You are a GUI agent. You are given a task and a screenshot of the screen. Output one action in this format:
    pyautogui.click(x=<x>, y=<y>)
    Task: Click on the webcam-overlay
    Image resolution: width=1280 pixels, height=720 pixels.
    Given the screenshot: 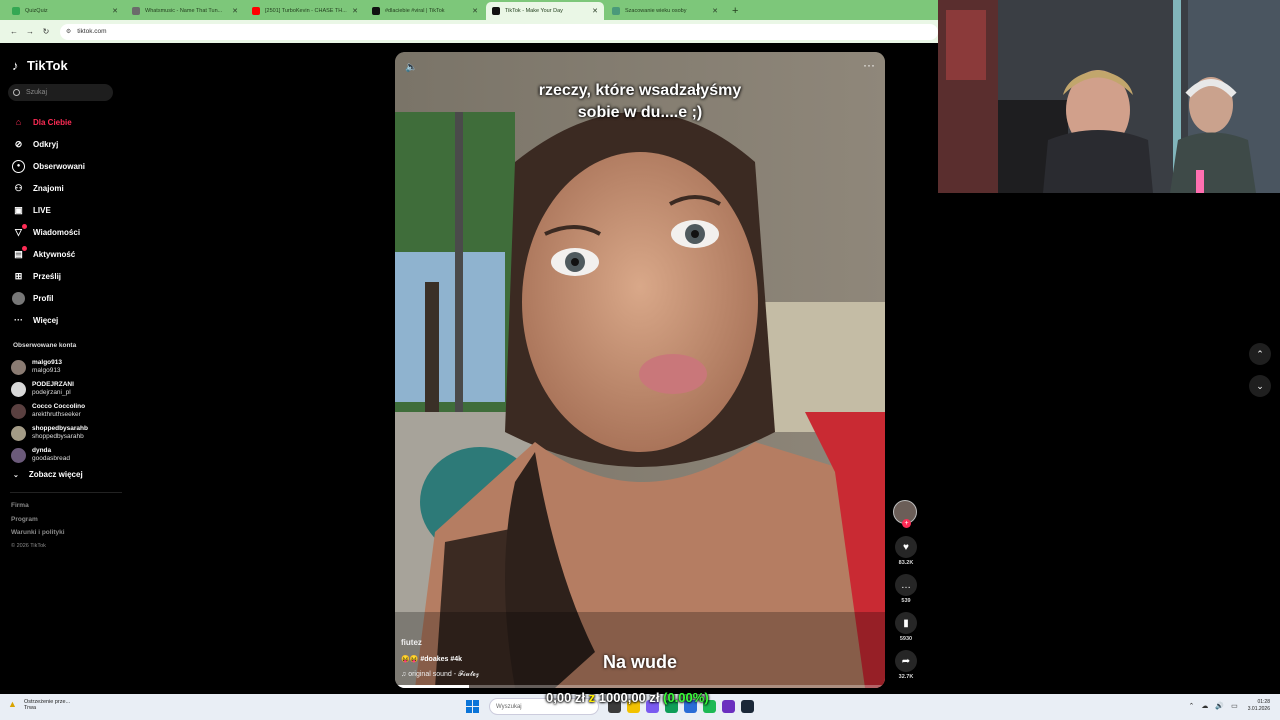 What is the action you would take?
    pyautogui.click(x=1109, y=96)
    